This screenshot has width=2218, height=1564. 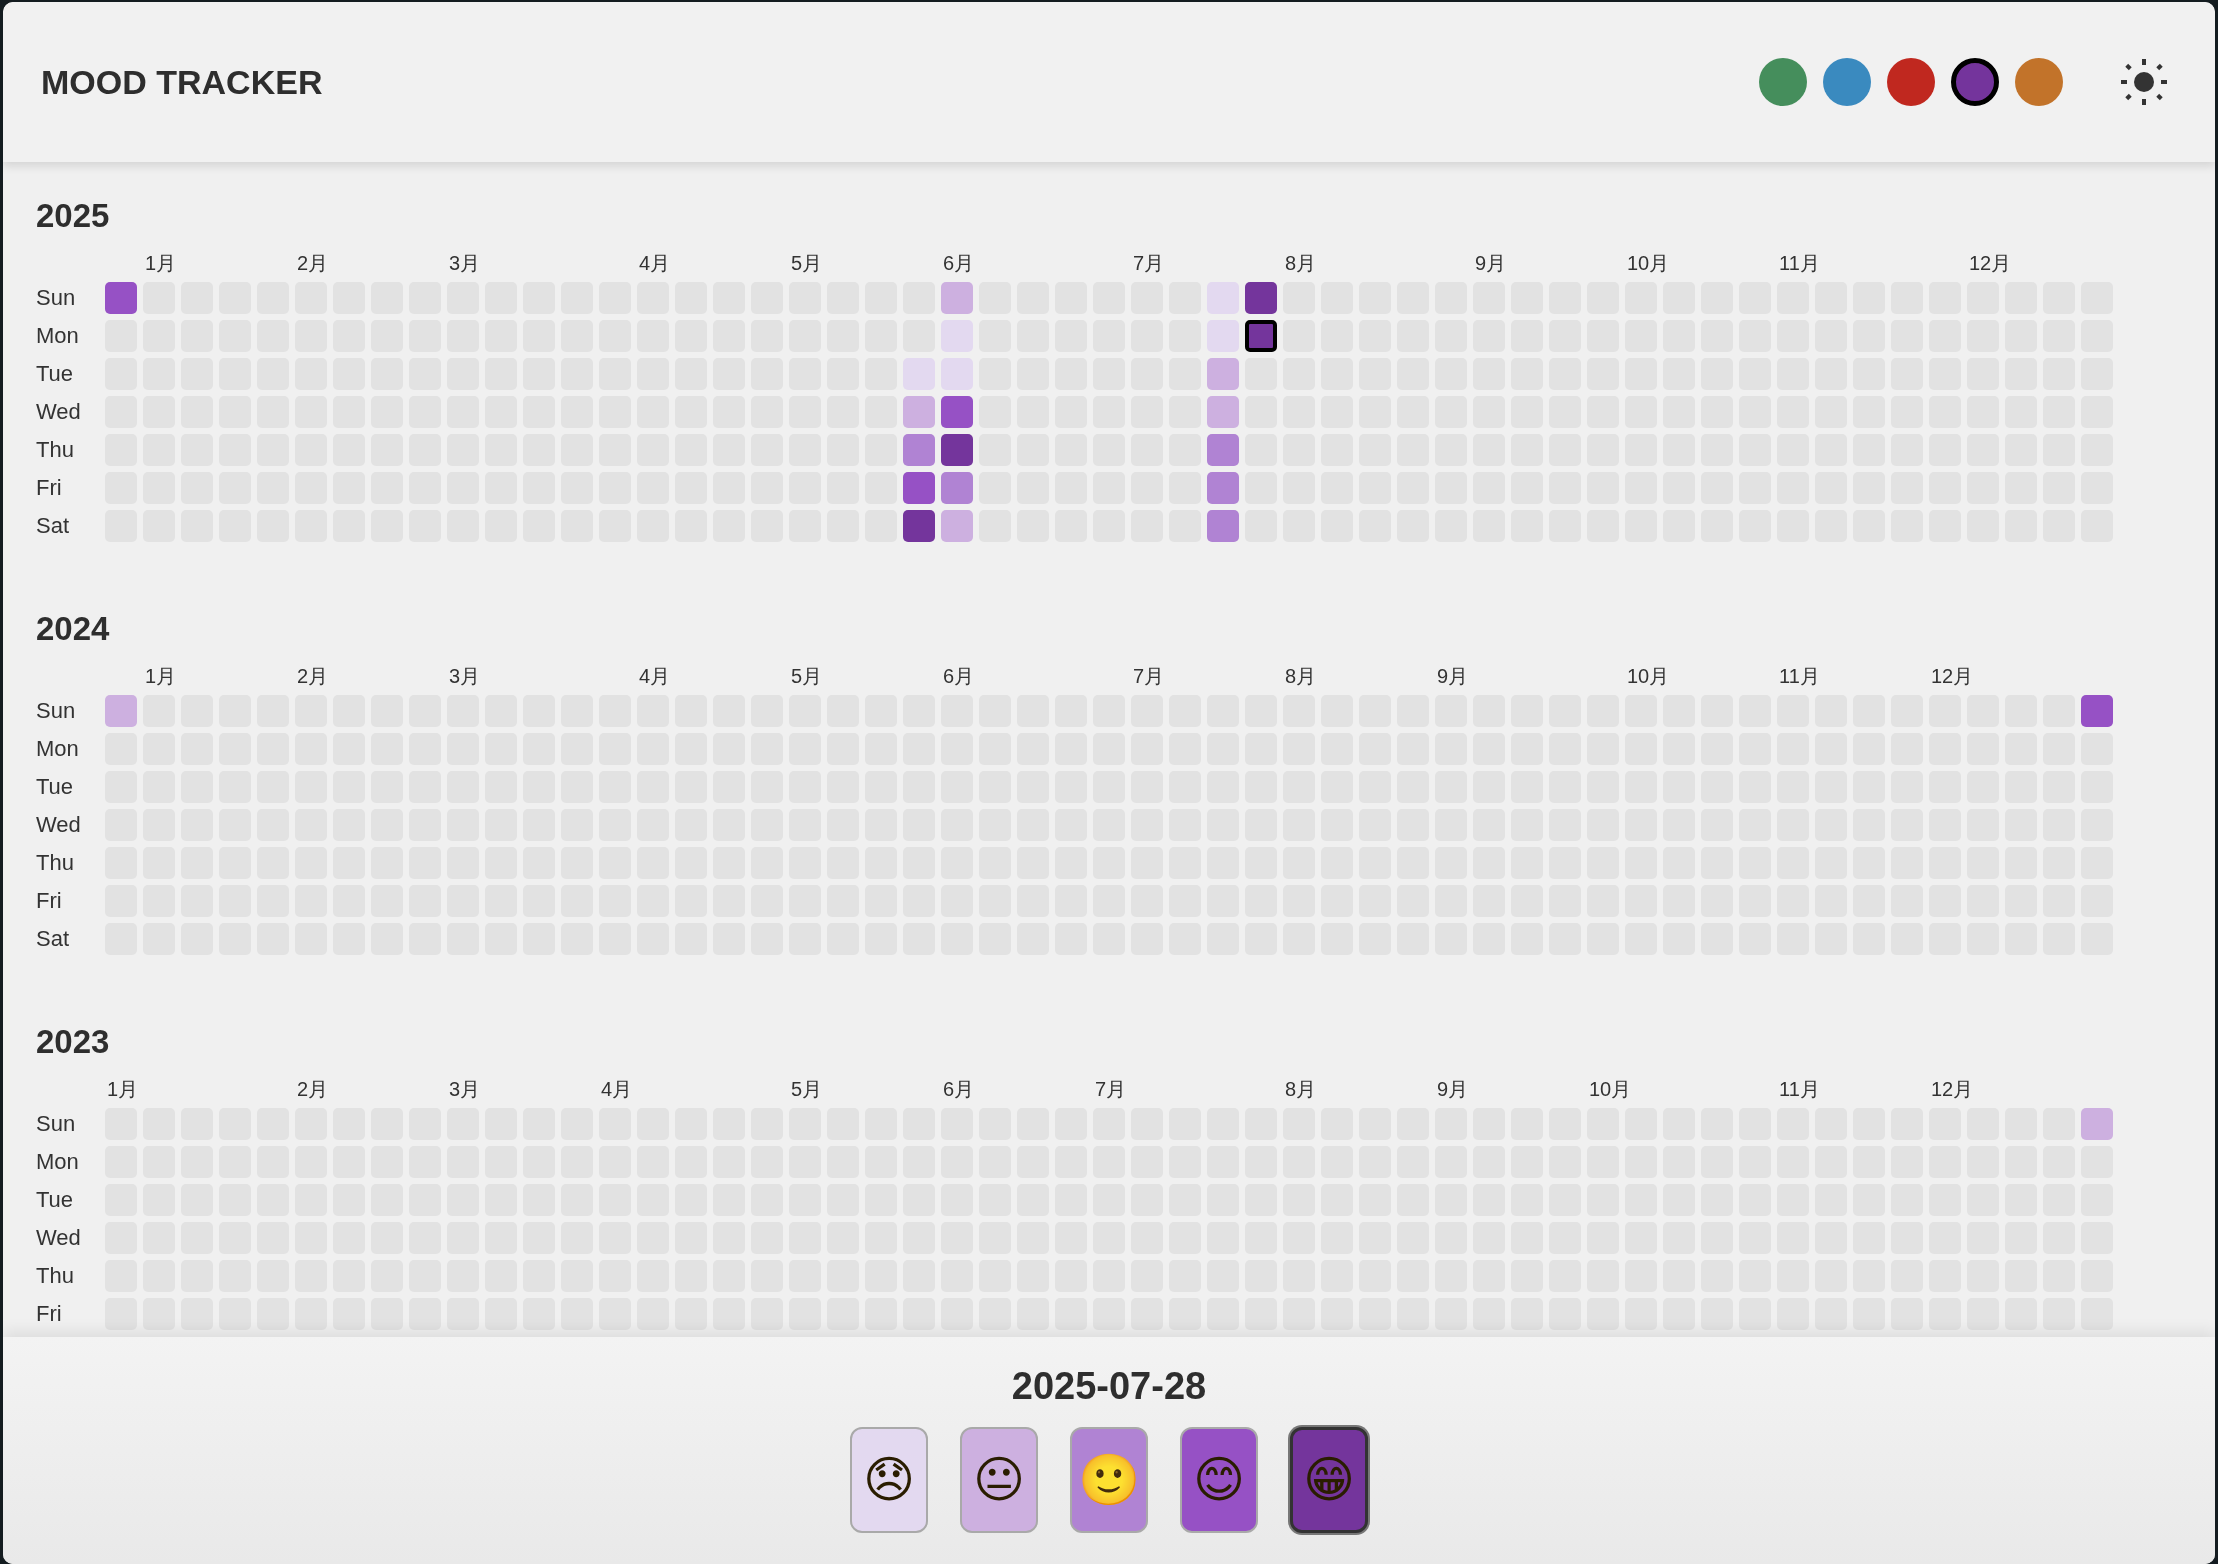 I want to click on mood-button: 😊, so click(x=1219, y=1480).